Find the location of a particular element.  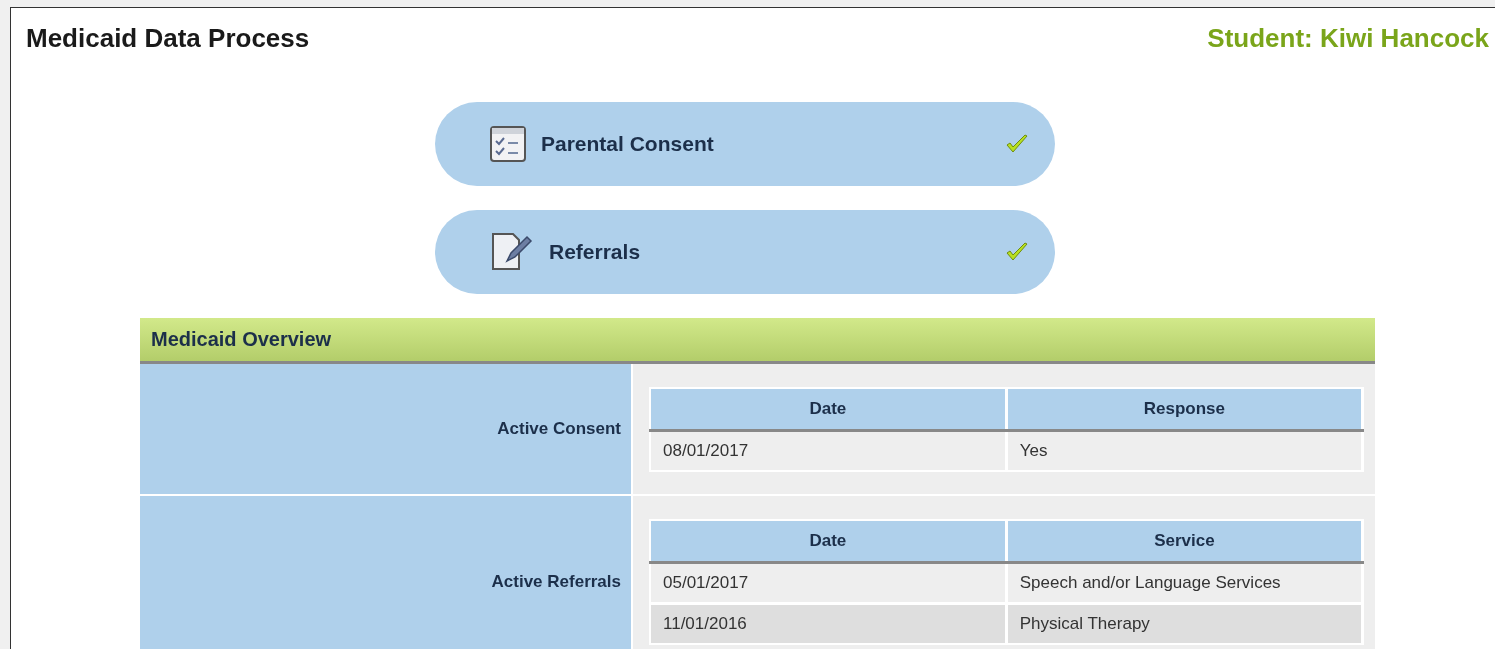

section-header: Medicaid Overview is located at coordinates (757, 341).